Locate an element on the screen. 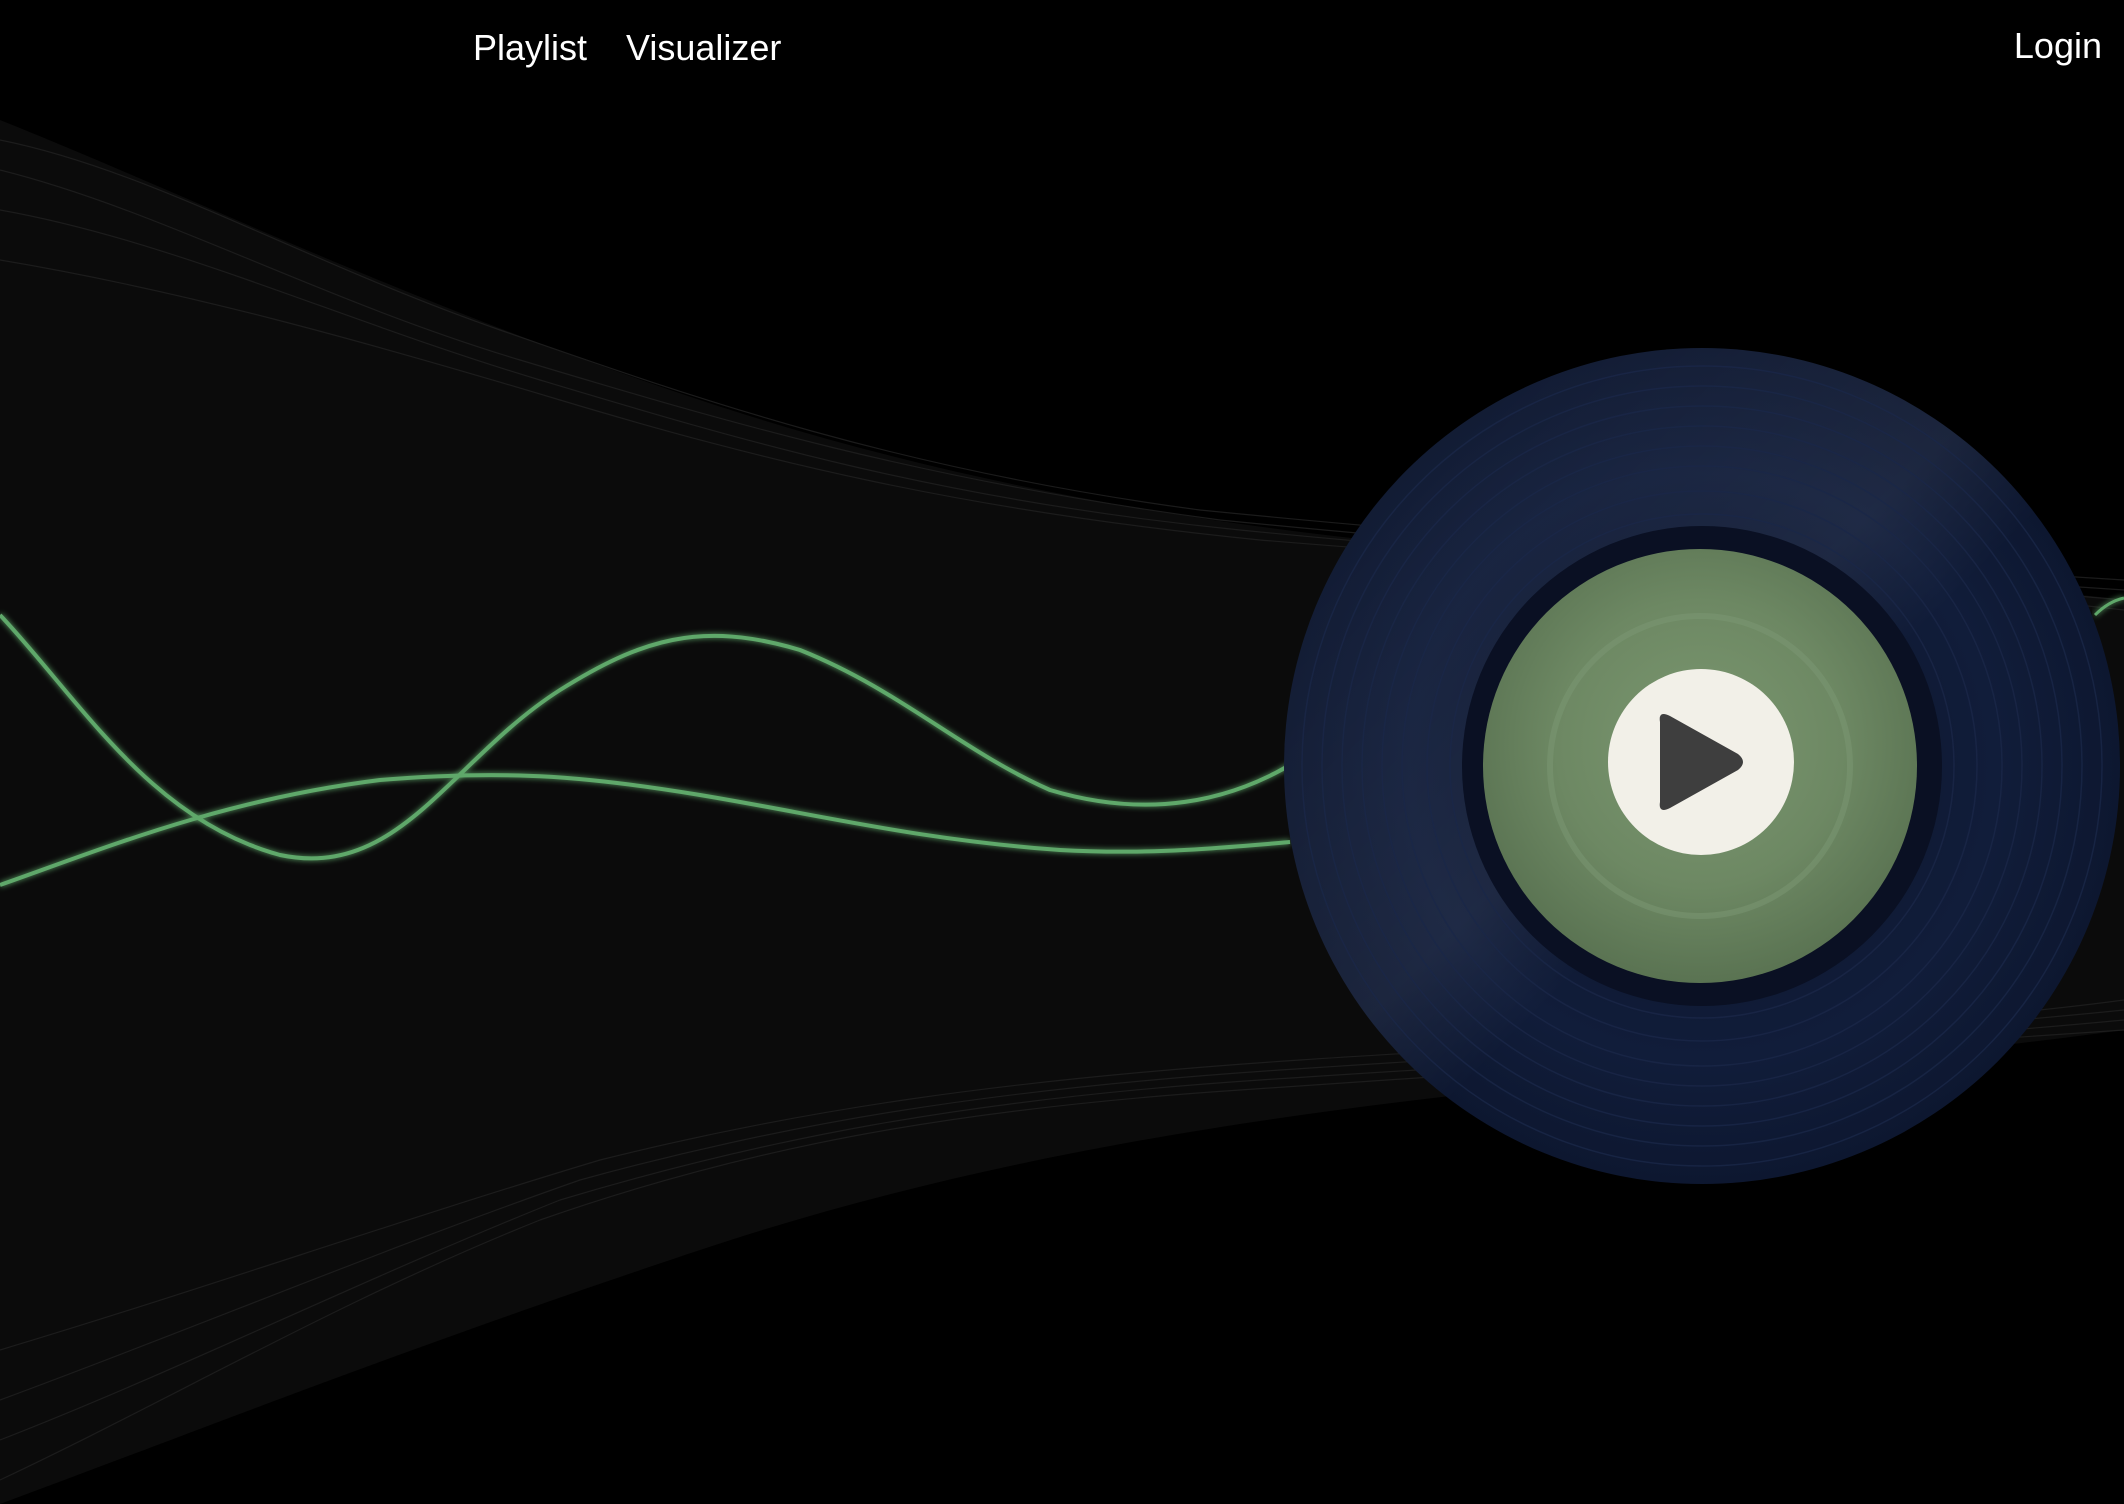 Image resolution: width=2124 pixels, height=1504 pixels. login-link: Login is located at coordinates (2058, 46).